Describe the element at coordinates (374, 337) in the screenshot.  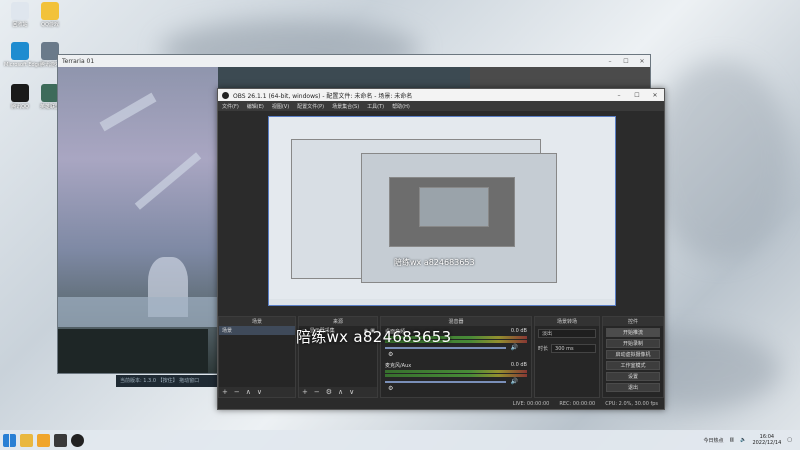
I see `watermark-text: 陪练wx a824683653` at that location.